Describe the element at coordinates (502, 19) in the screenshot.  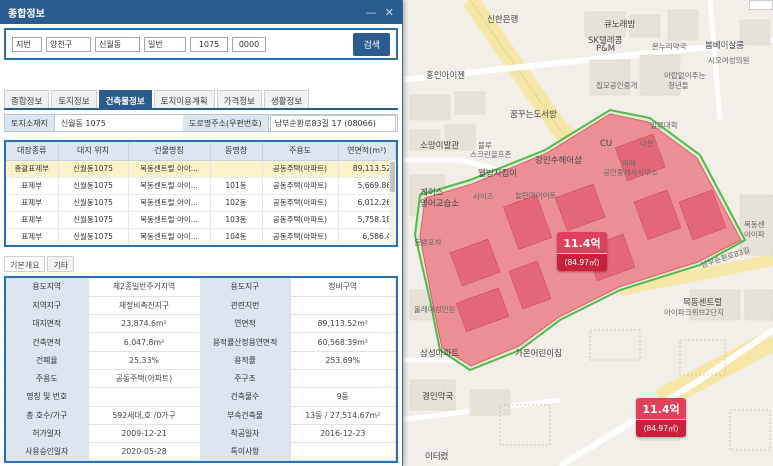
I see `map-label: 신한은행` at that location.